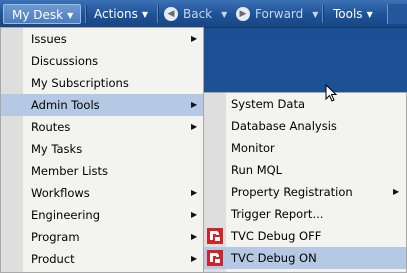 Image resolution: width=407 pixels, height=273 pixels. I want to click on menu-item-program: Program ▶, so click(102, 237).